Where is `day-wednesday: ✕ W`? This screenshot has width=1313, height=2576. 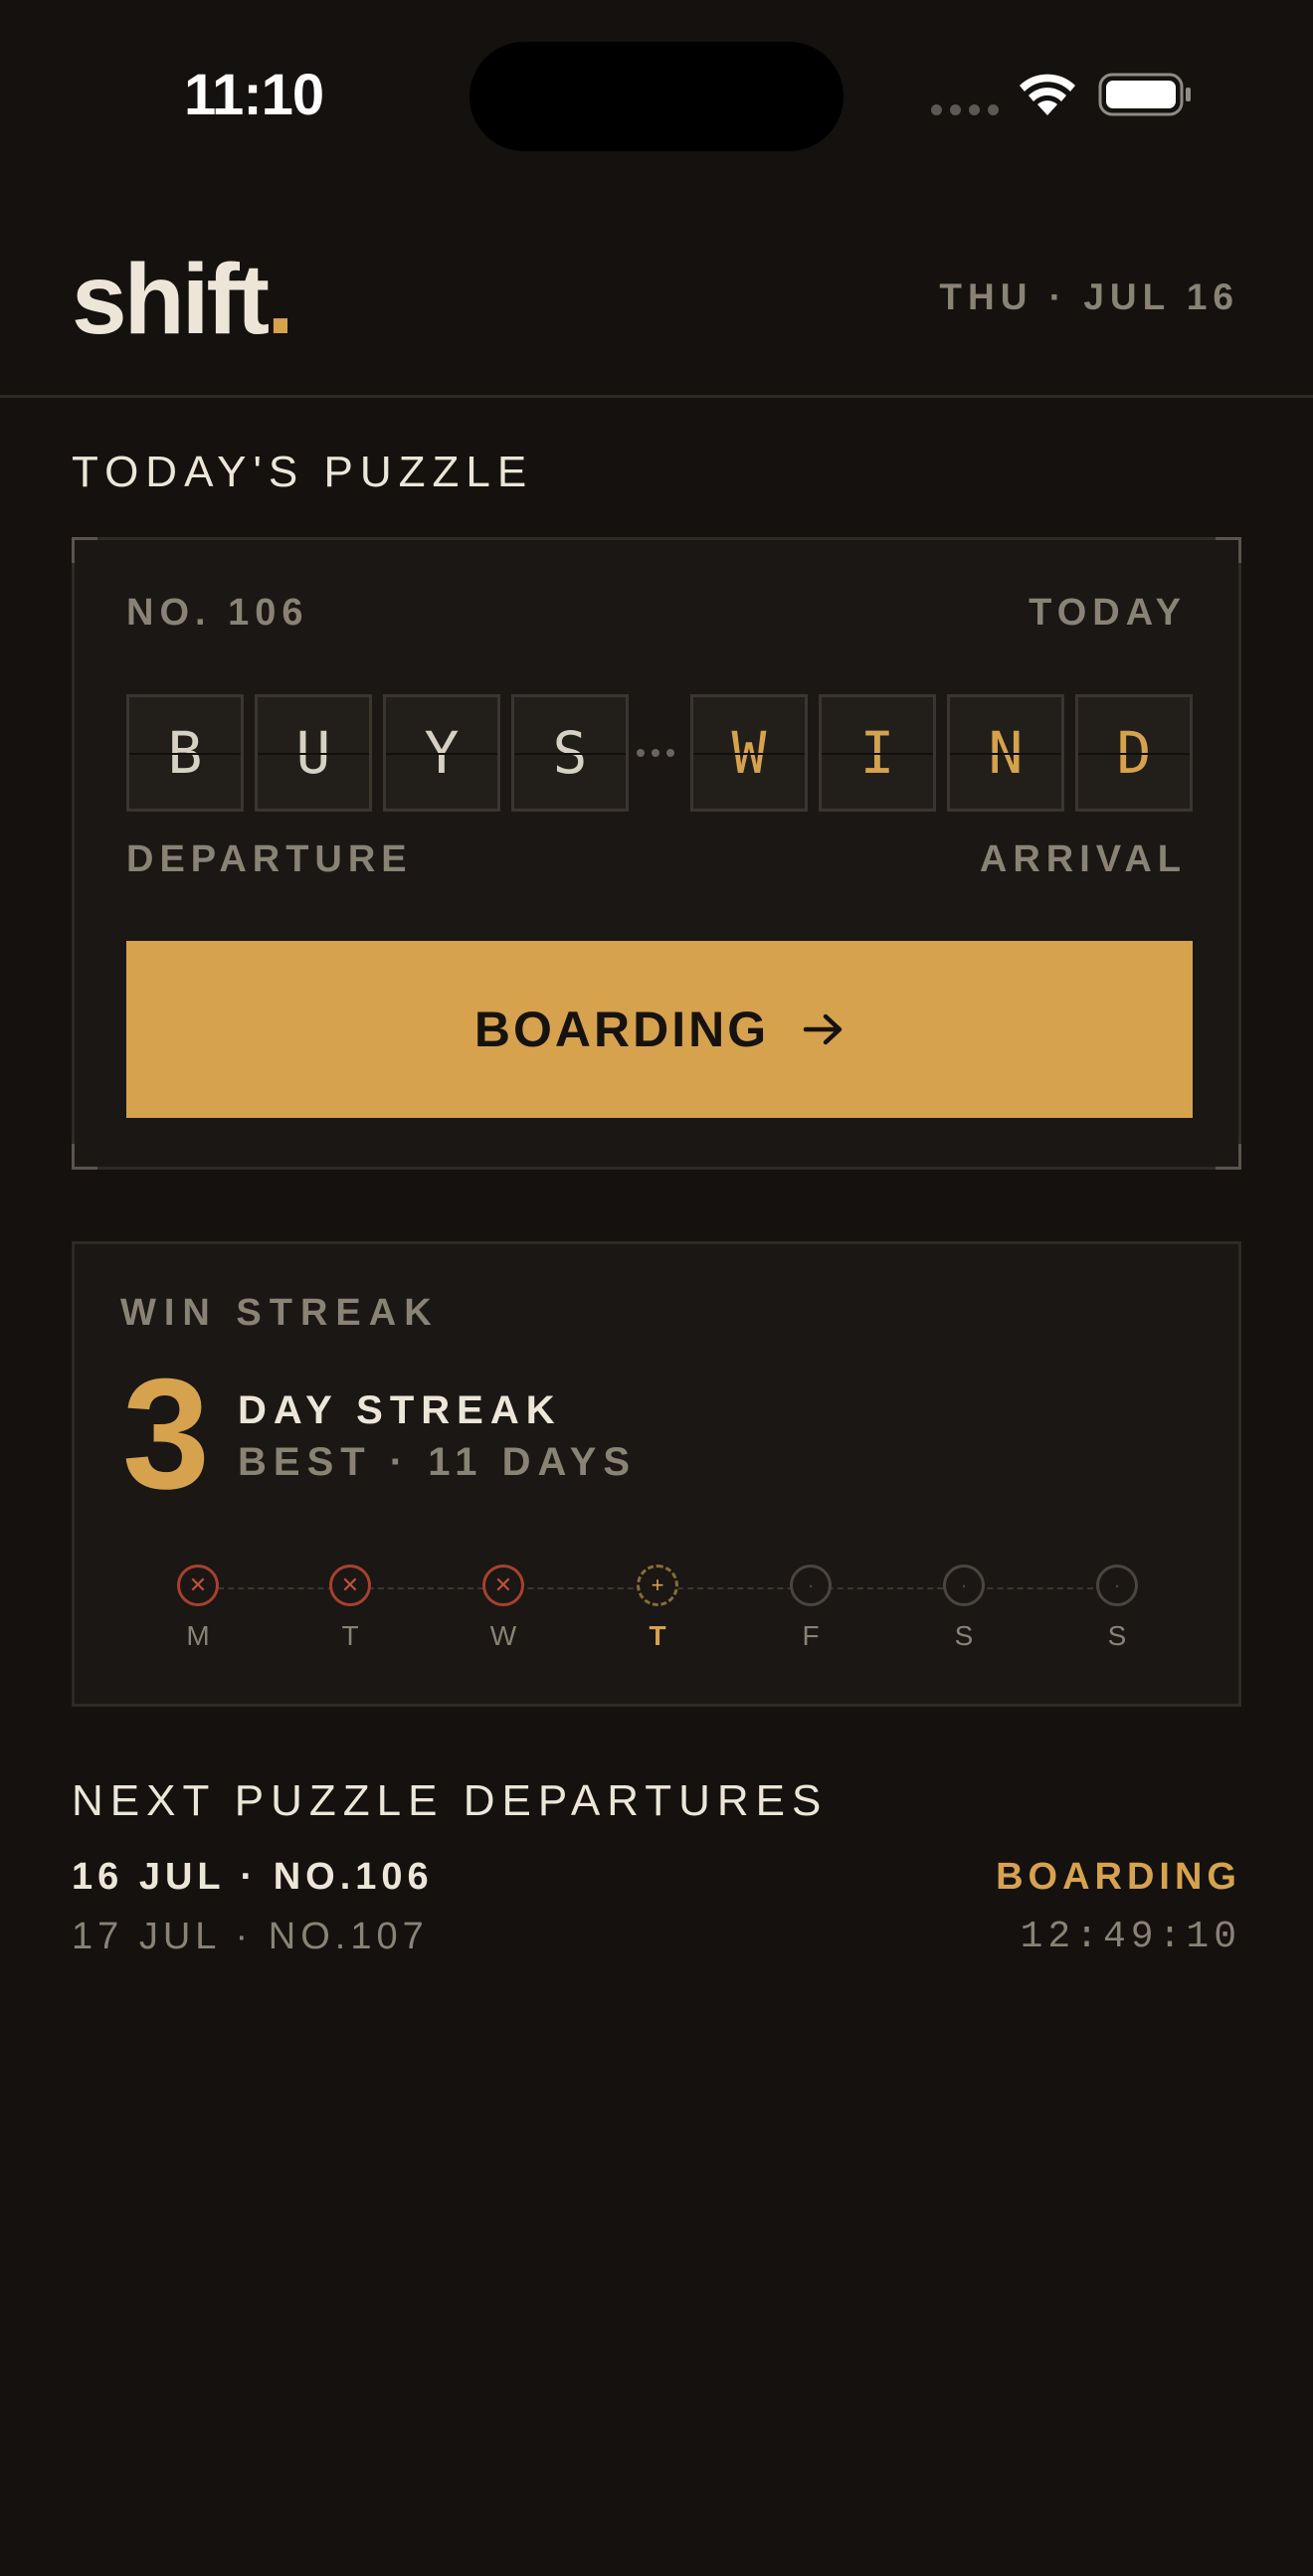 day-wednesday: ✕ W is located at coordinates (503, 1608).